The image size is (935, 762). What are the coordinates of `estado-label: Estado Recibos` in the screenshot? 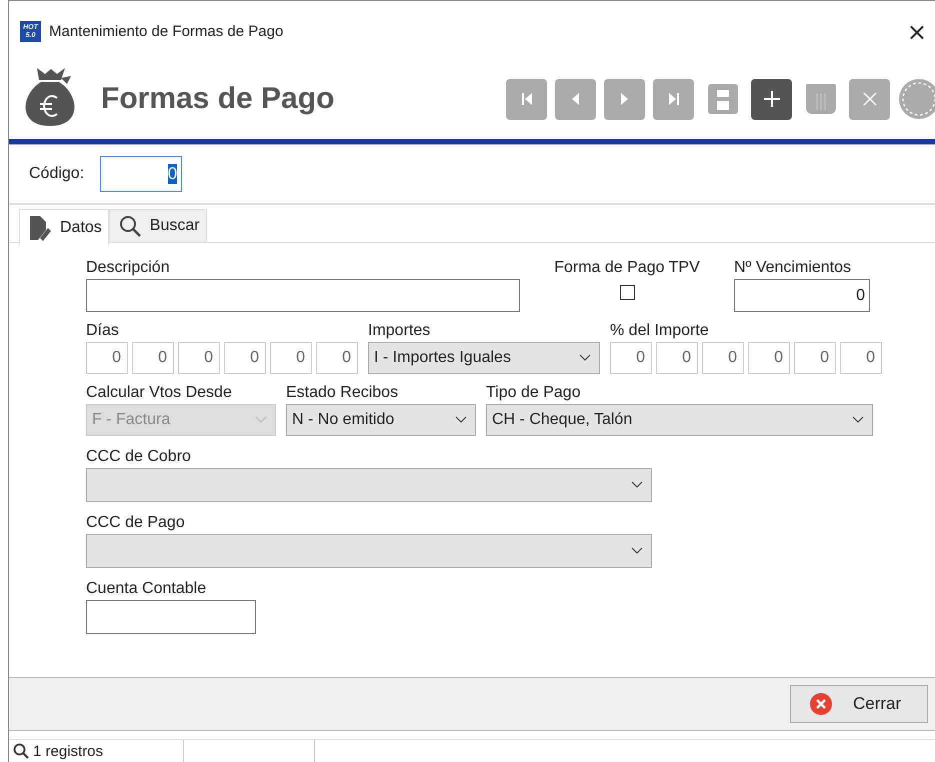 It's located at (343, 393).